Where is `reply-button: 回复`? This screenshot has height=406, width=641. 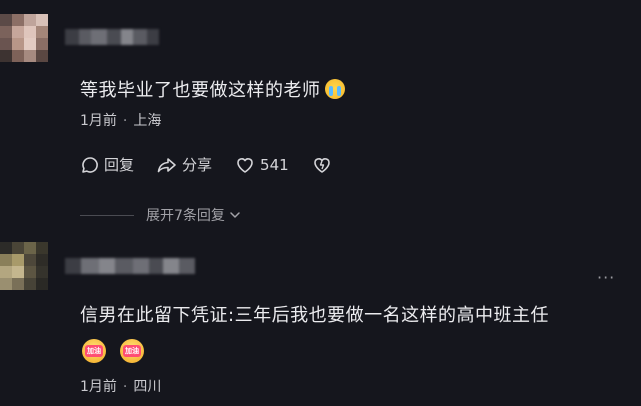 reply-button: 回复 is located at coordinates (107, 164).